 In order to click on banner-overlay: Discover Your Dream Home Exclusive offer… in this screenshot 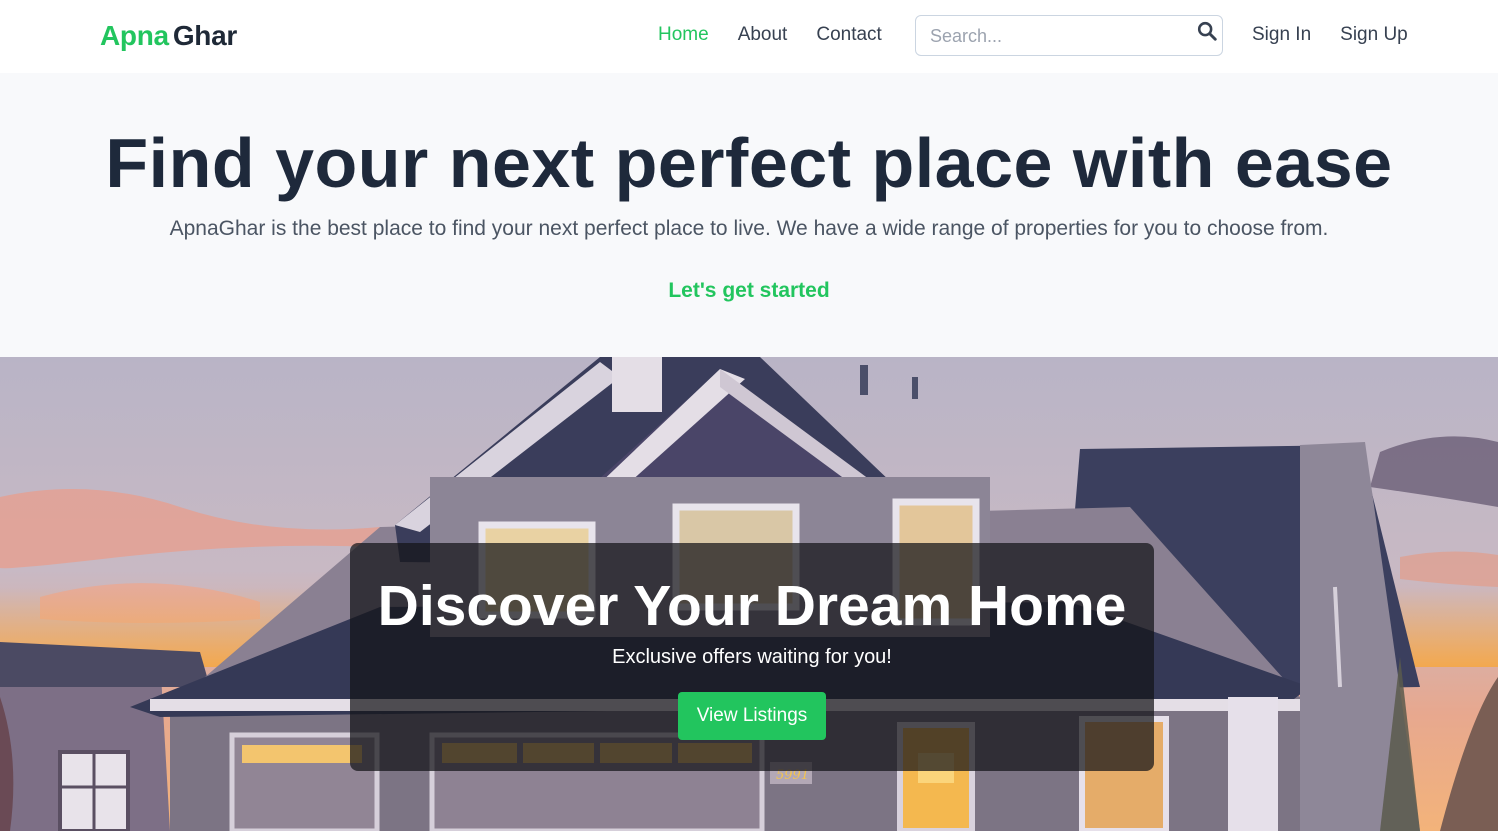, I will do `click(752, 657)`.